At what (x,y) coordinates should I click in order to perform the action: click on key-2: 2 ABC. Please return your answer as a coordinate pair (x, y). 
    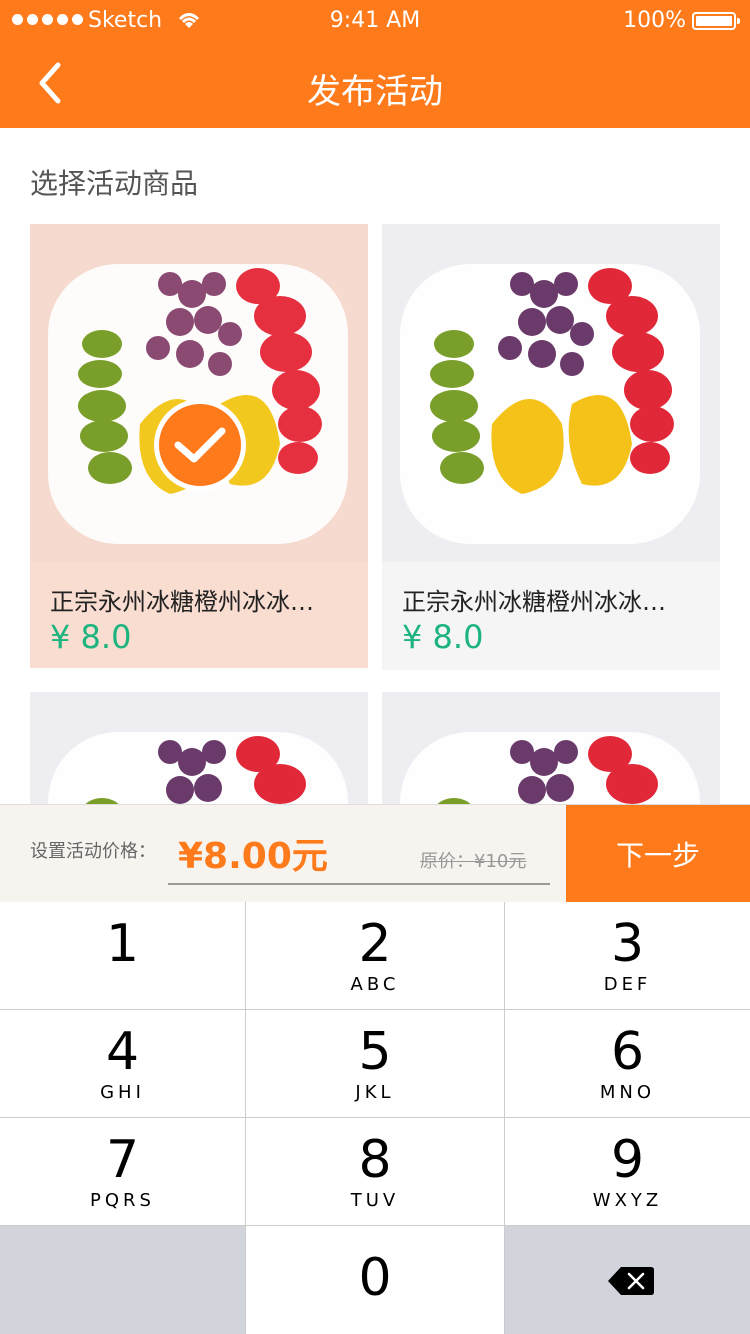
    Looking at the image, I should click on (375, 956).